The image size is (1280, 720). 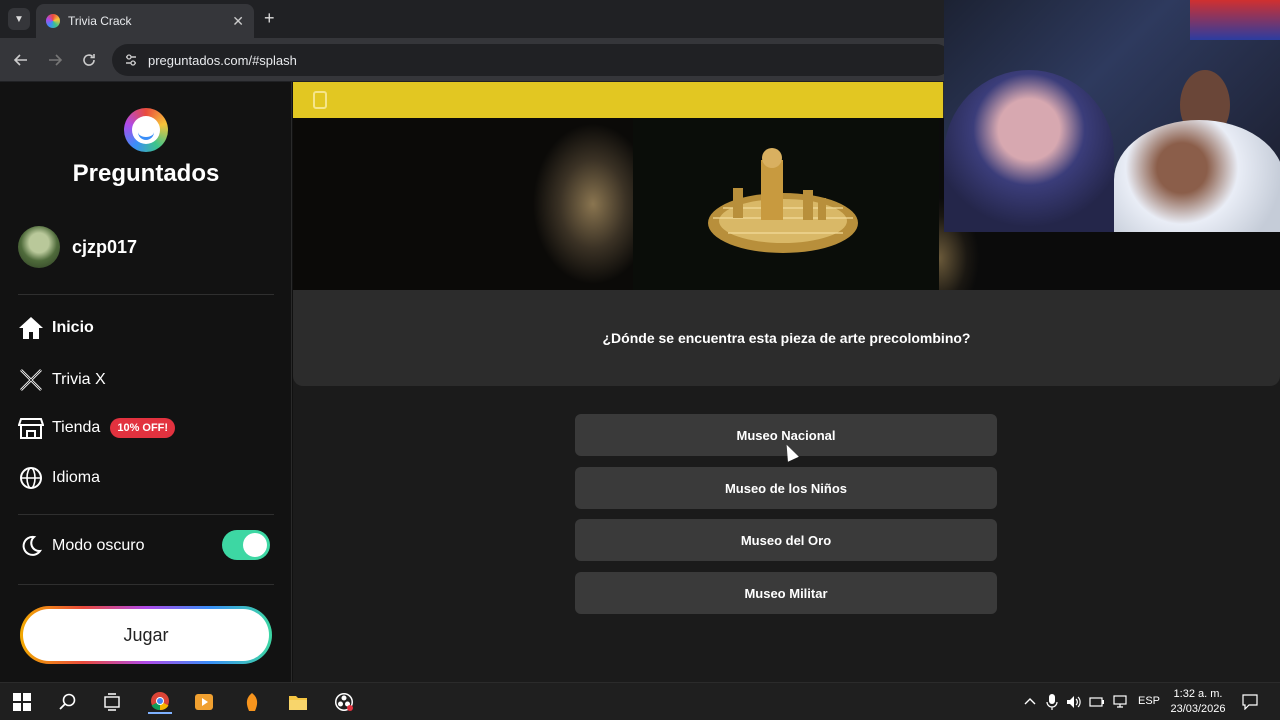 What do you see at coordinates (131, 60) in the screenshot?
I see `site-info-icon` at bounding box center [131, 60].